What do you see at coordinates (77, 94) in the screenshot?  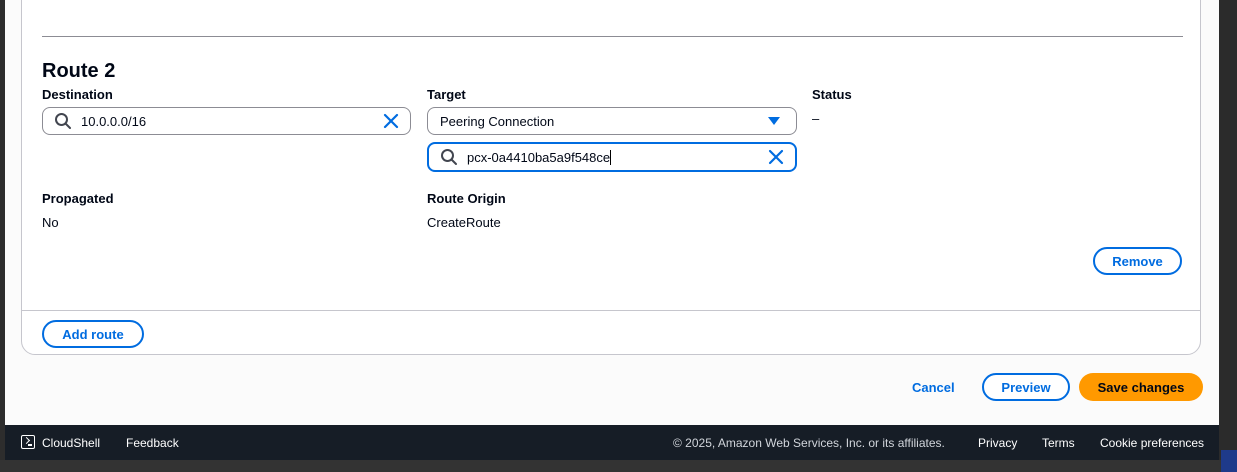 I see `destination-label: Destination` at bounding box center [77, 94].